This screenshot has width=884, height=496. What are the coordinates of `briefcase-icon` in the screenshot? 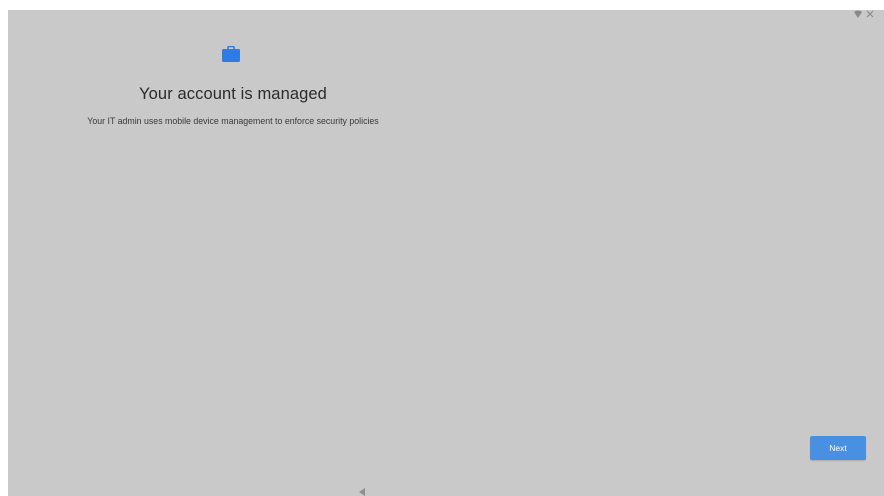 It's located at (231, 54).